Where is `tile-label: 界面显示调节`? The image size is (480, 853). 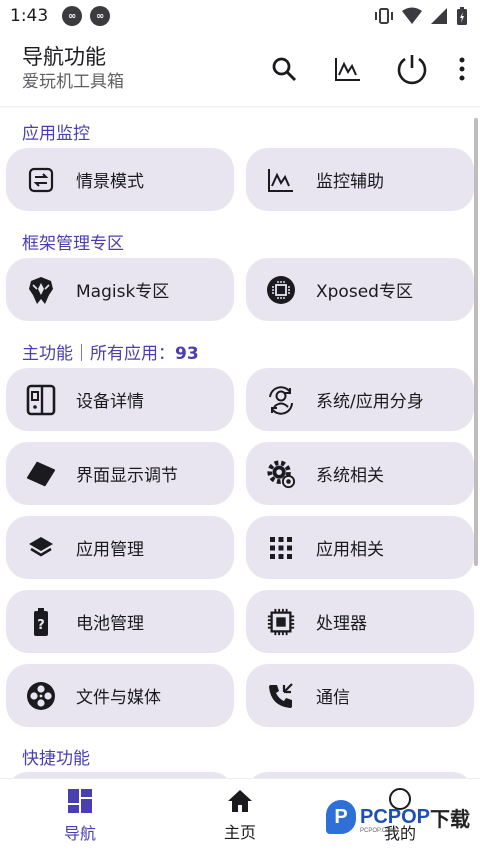
tile-label: 界面显示调节 is located at coordinates (127, 476).